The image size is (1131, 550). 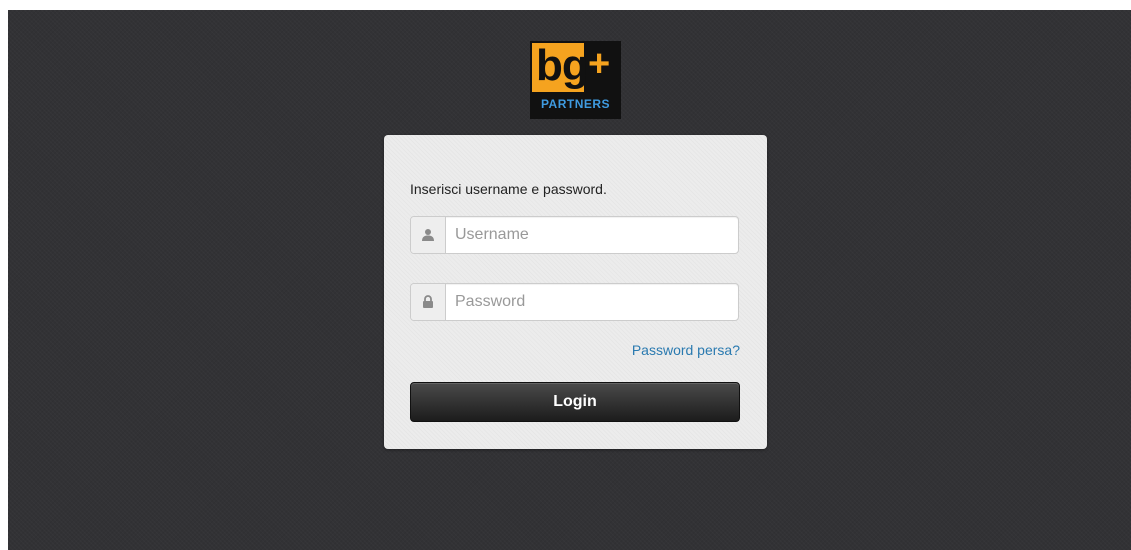 I want to click on login-prompt: Inserisci username e password., so click(x=508, y=189).